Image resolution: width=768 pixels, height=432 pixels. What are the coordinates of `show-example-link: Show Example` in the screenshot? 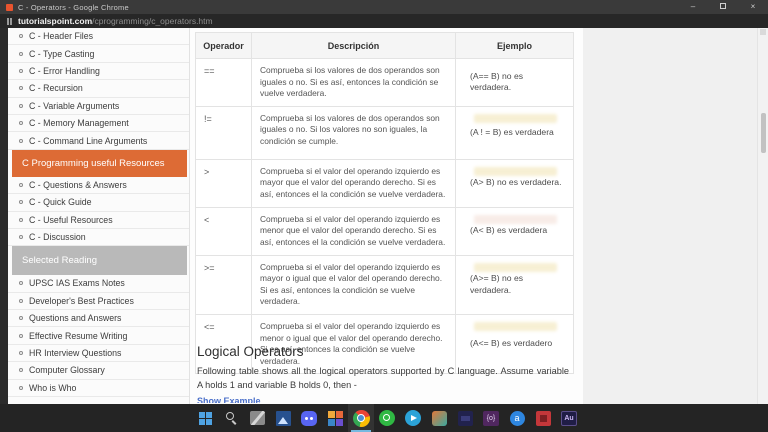 It's located at (229, 399).